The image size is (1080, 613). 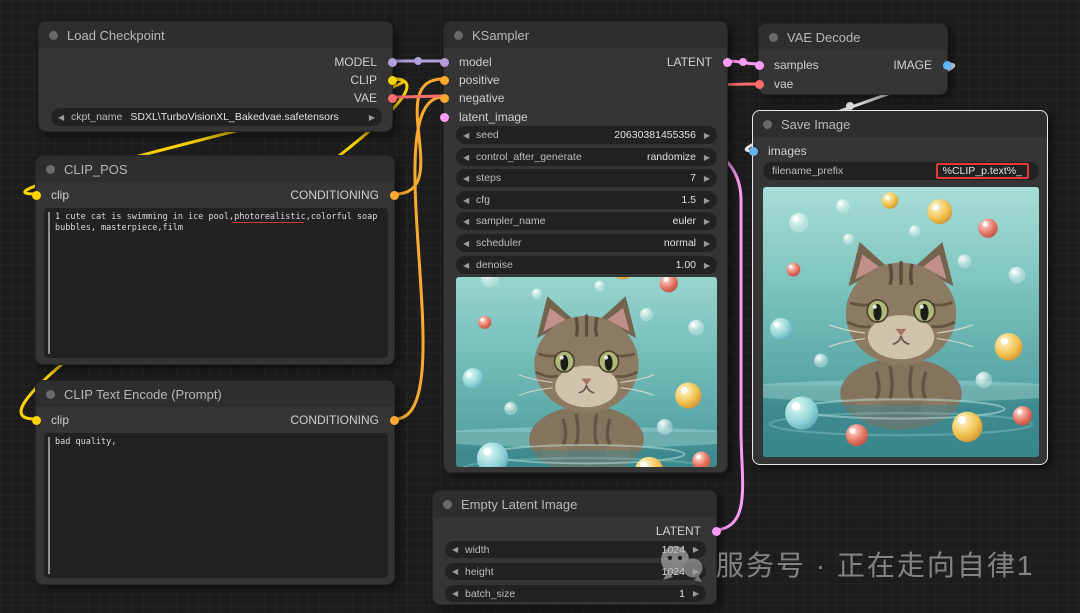 What do you see at coordinates (586, 135) in the screenshot?
I see `seed-widget: ◀ seed 20630381455356 ▶` at bounding box center [586, 135].